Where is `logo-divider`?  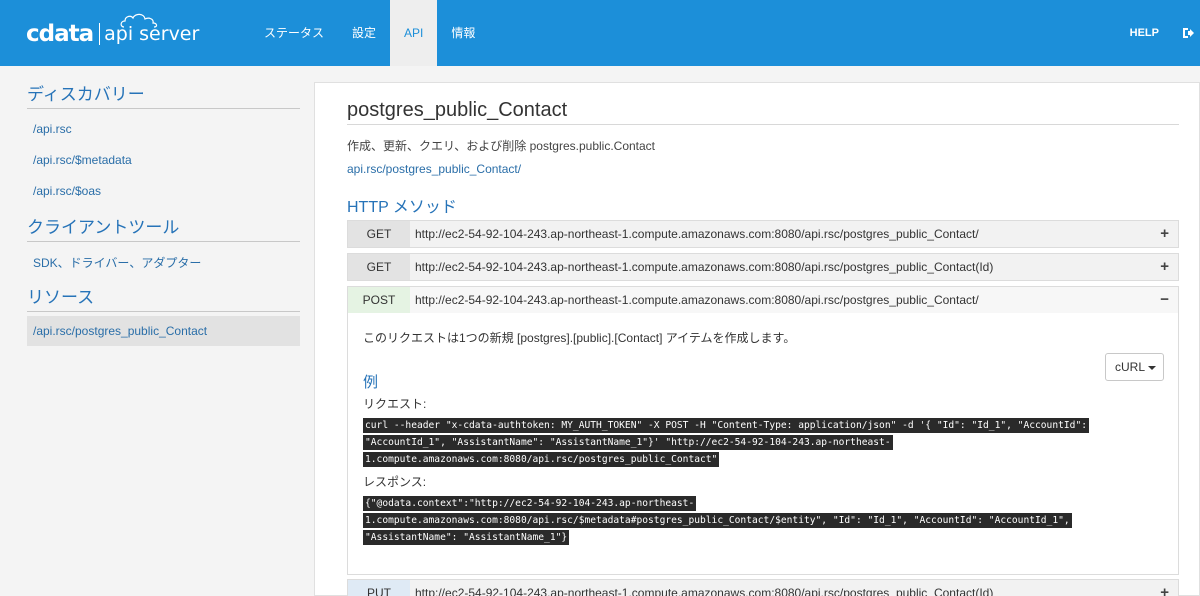 logo-divider is located at coordinates (100, 34).